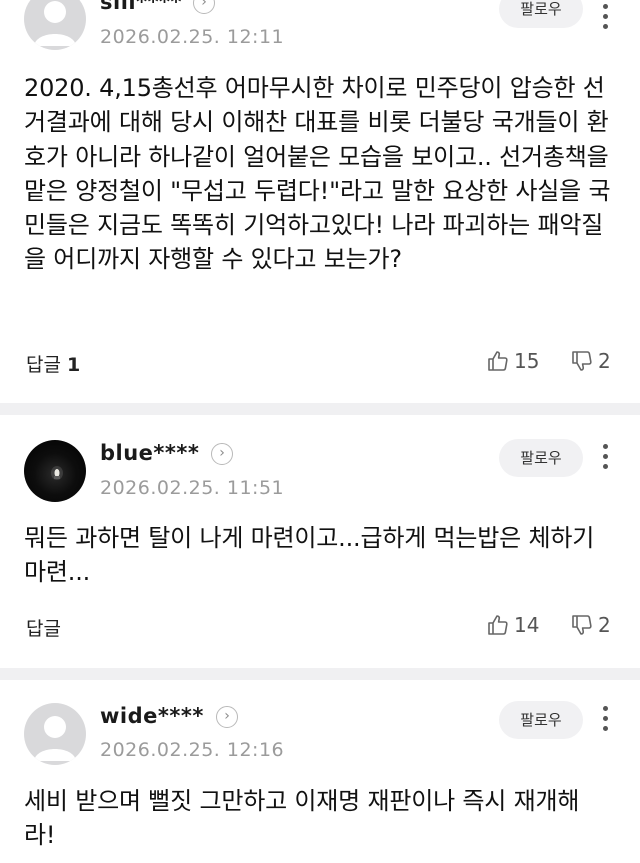  I want to click on reply-button: 답글, so click(43, 627).